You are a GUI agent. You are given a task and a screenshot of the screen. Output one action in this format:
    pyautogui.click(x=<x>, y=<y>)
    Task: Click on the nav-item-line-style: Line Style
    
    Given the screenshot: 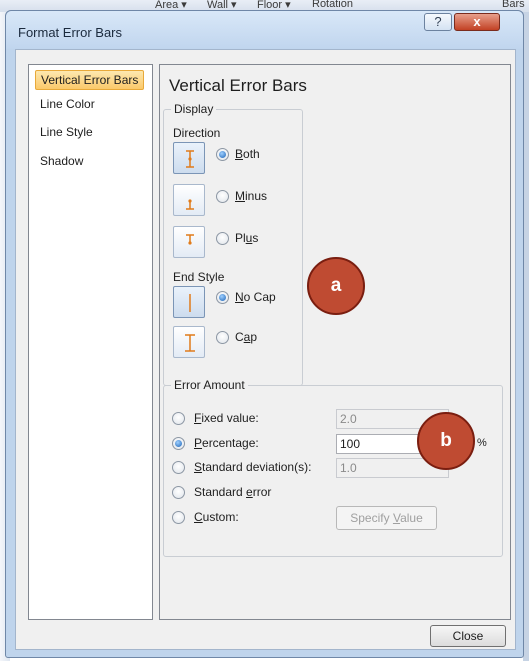 What is the action you would take?
    pyautogui.click(x=89, y=132)
    